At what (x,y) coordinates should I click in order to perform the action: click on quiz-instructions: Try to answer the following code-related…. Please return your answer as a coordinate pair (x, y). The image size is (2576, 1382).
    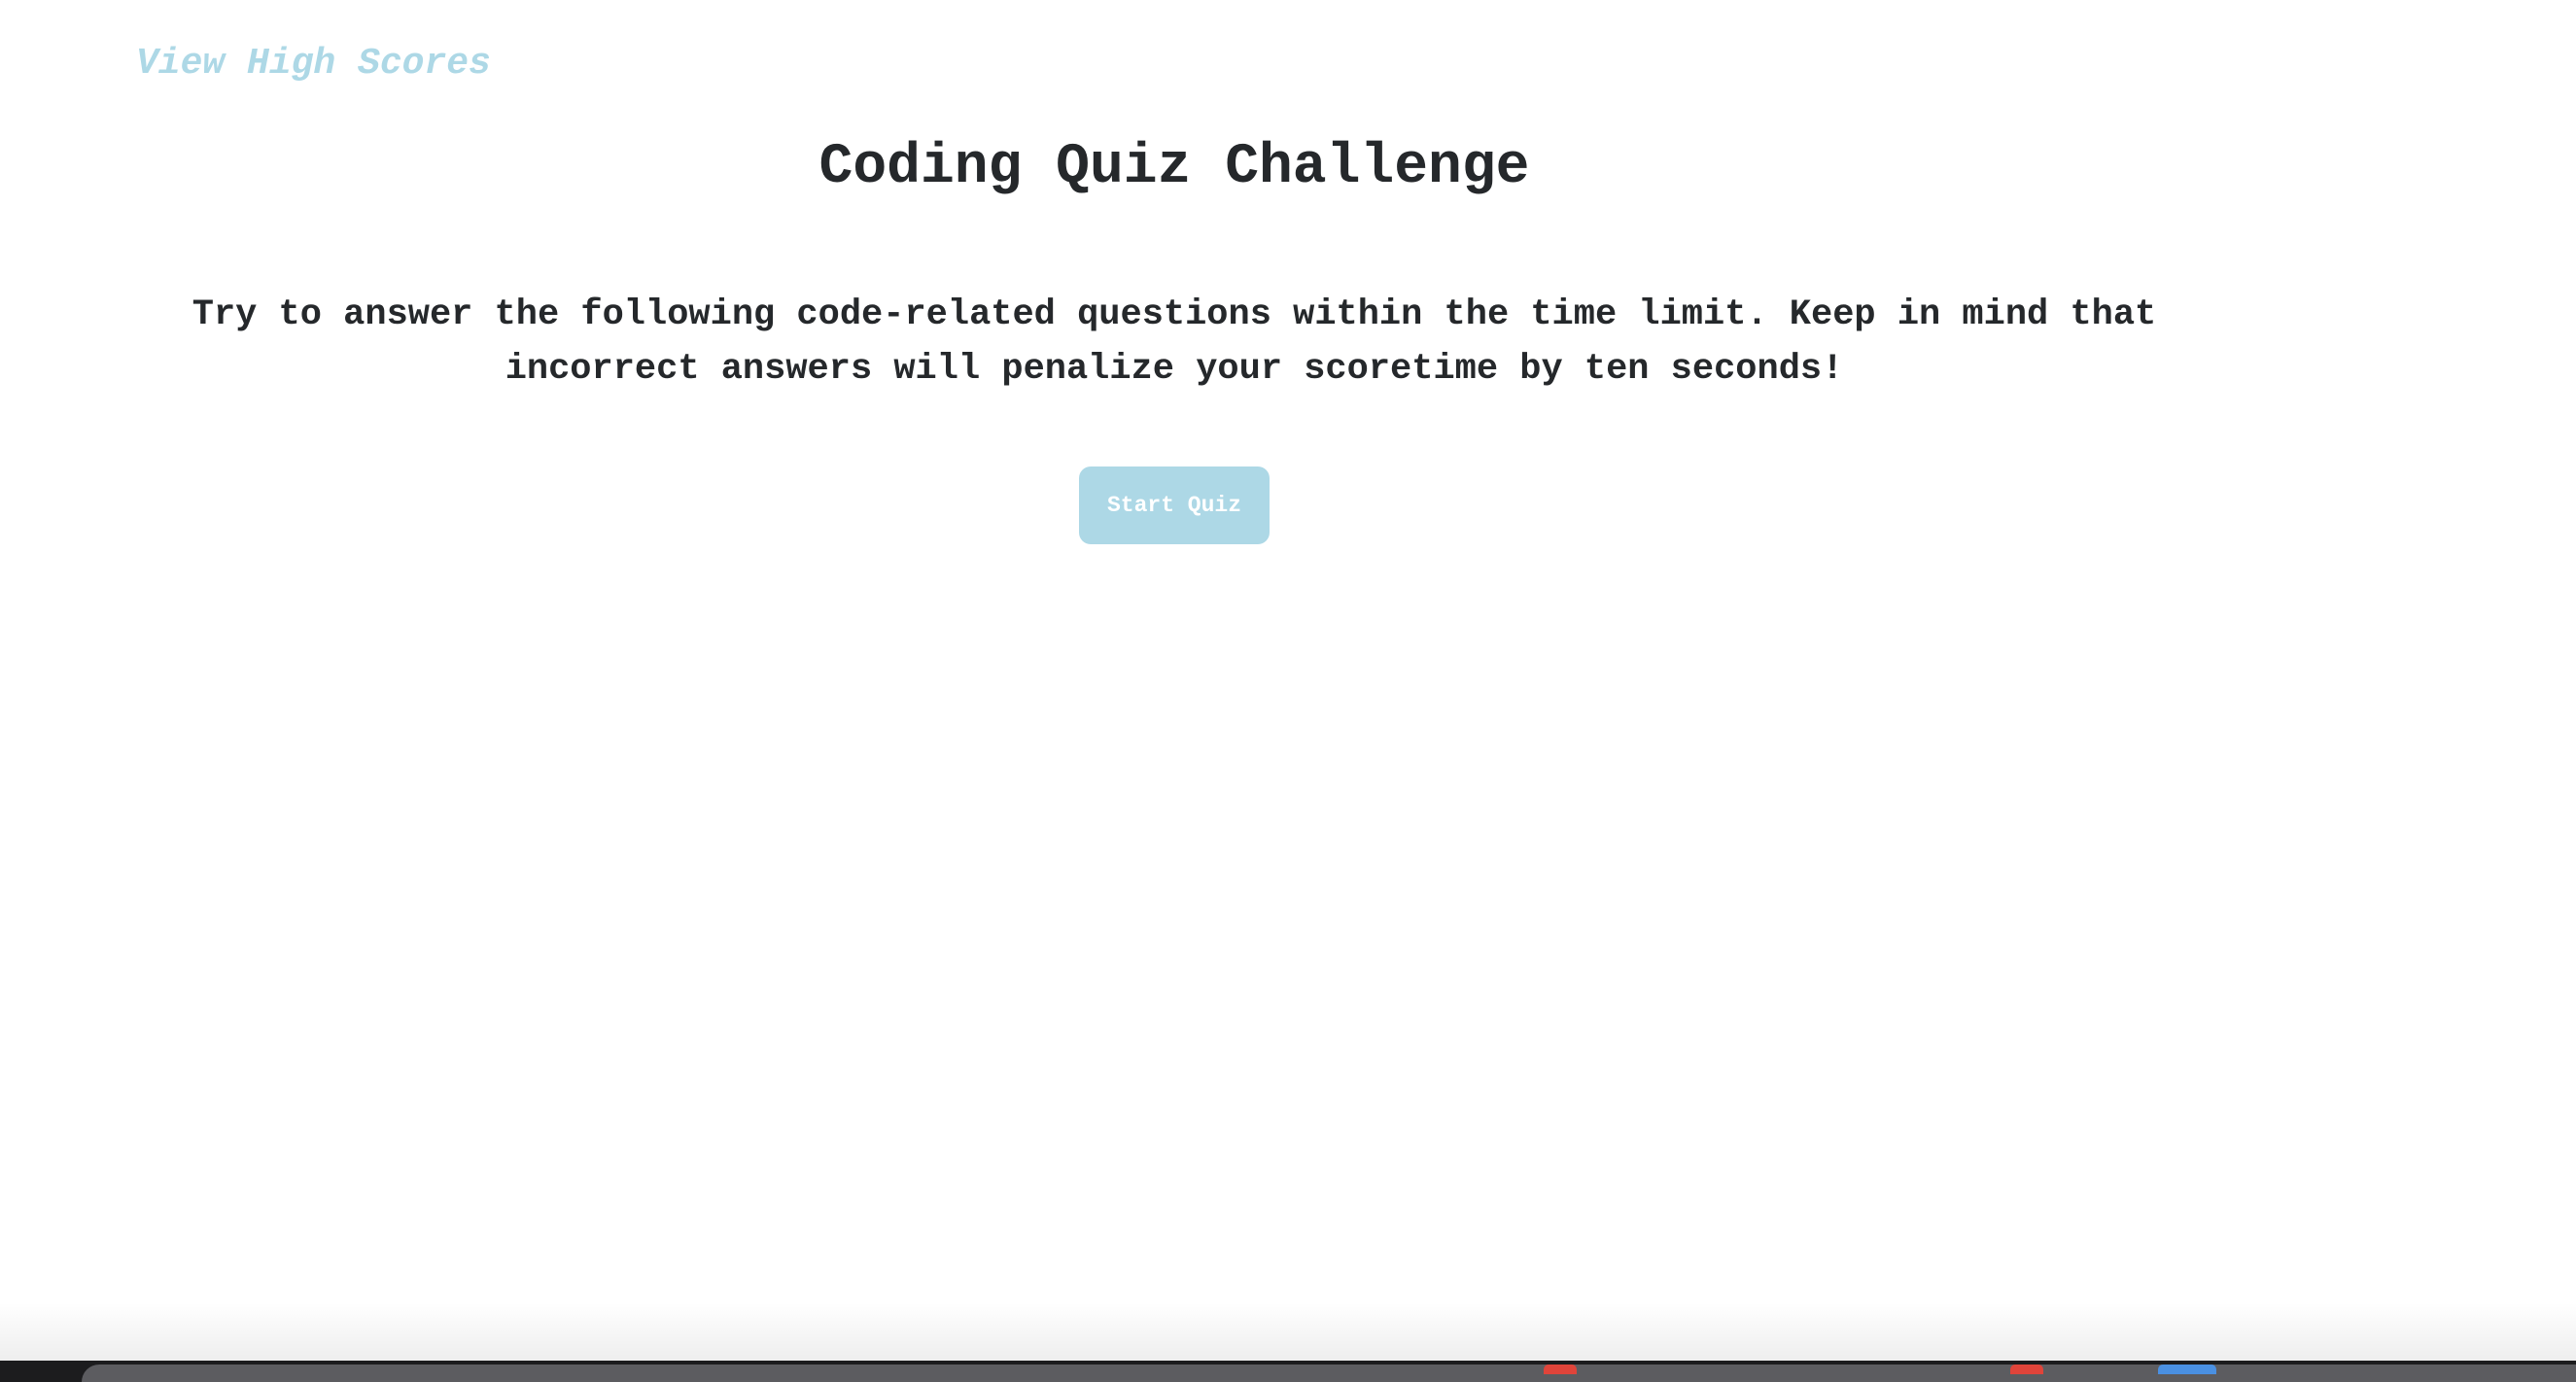
    Looking at the image, I should click on (1174, 342).